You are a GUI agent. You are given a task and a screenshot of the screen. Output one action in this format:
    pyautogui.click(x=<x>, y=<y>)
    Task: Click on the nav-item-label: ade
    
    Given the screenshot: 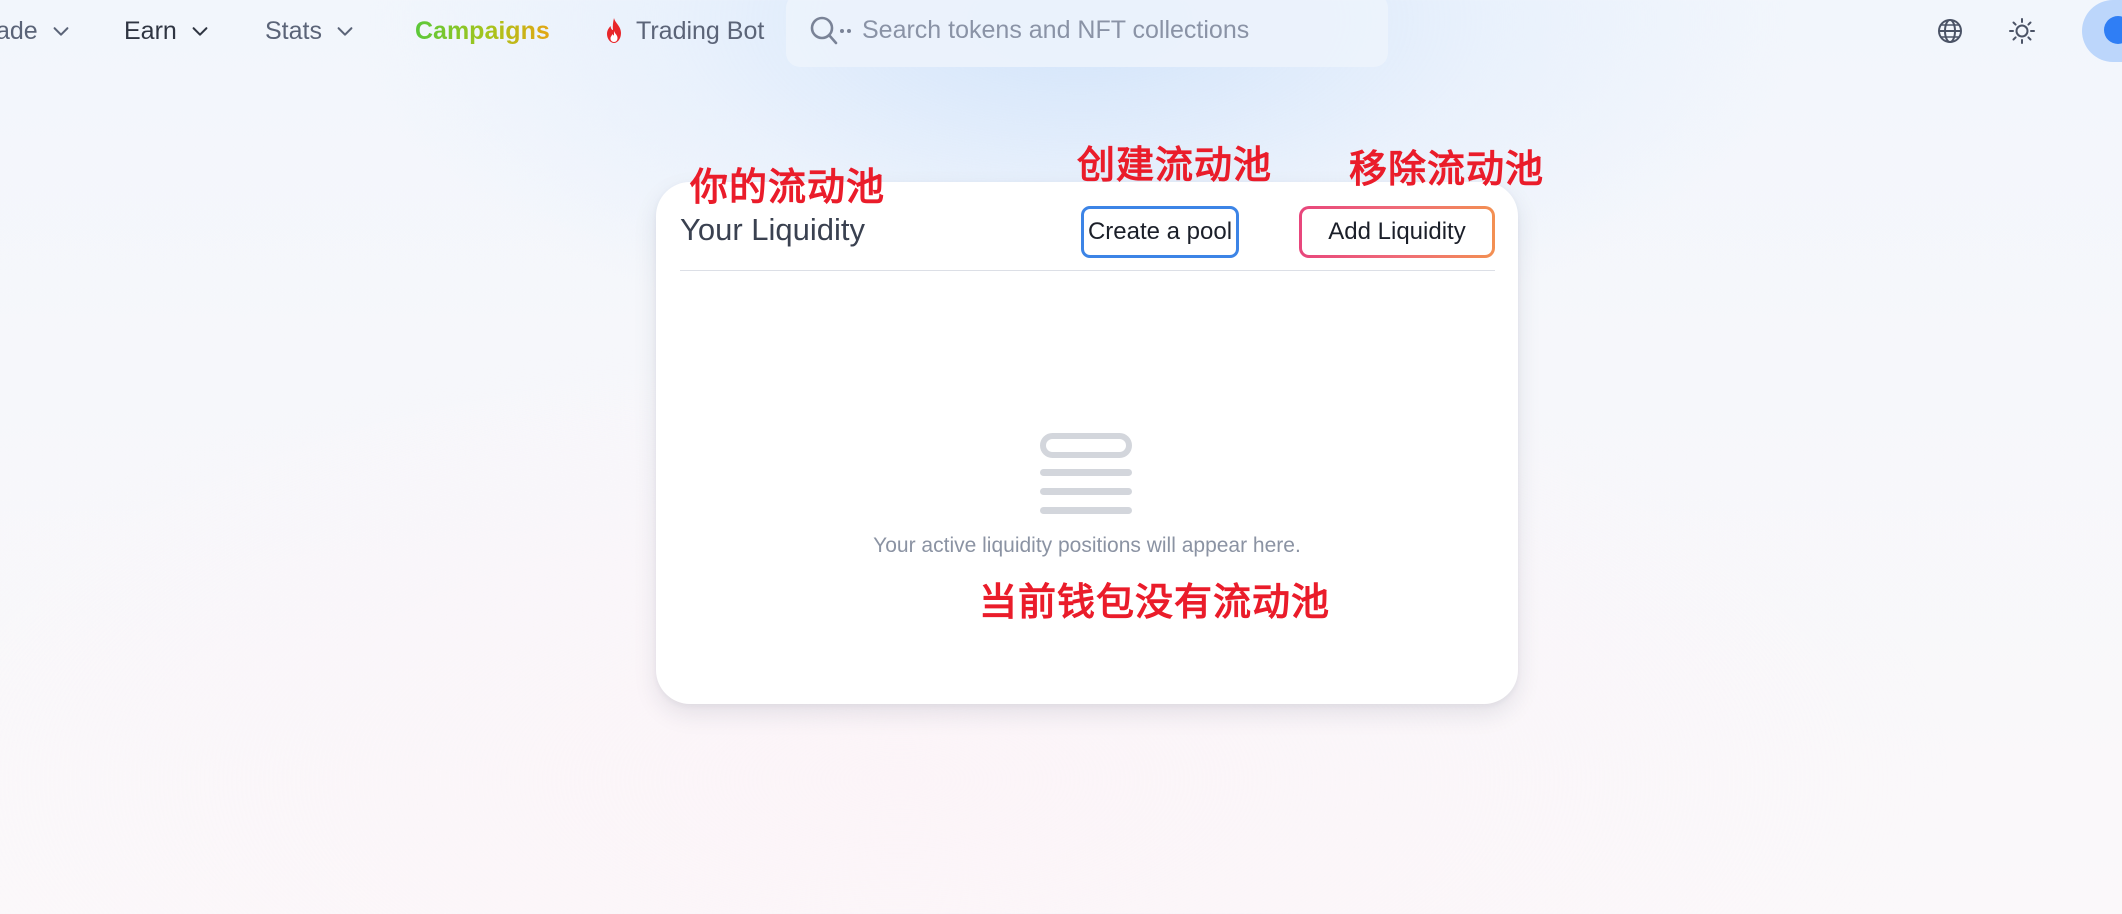 What is the action you would take?
    pyautogui.click(x=19, y=30)
    